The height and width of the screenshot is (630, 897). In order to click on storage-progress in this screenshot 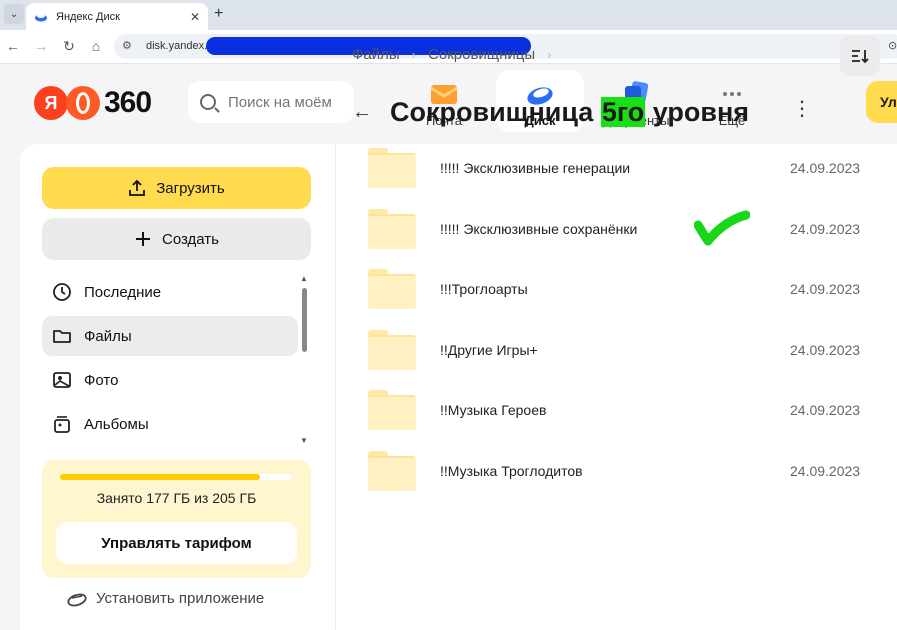, I will do `click(176, 477)`.